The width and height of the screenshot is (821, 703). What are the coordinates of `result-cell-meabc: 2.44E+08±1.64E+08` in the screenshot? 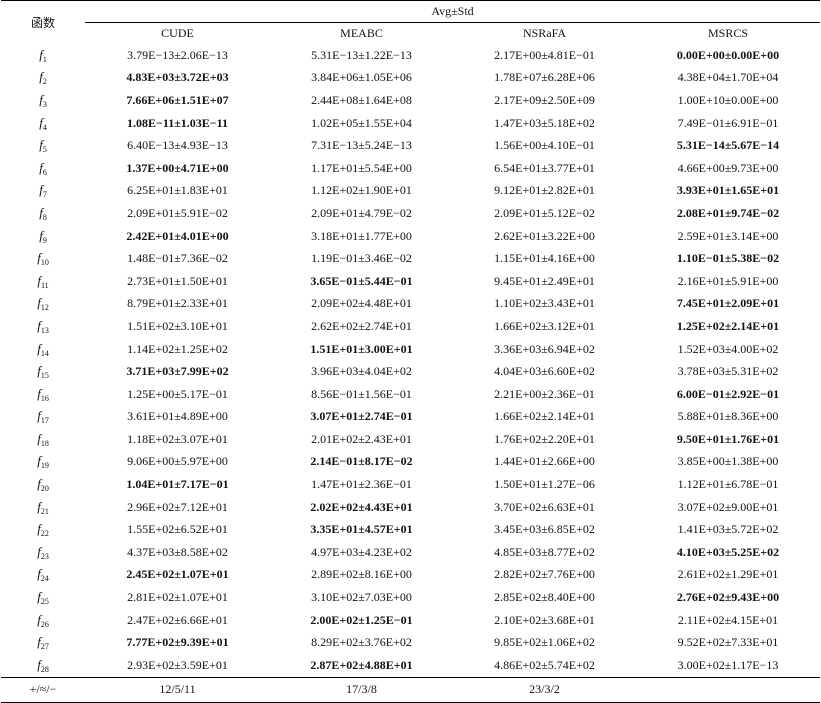 It's located at (361, 99).